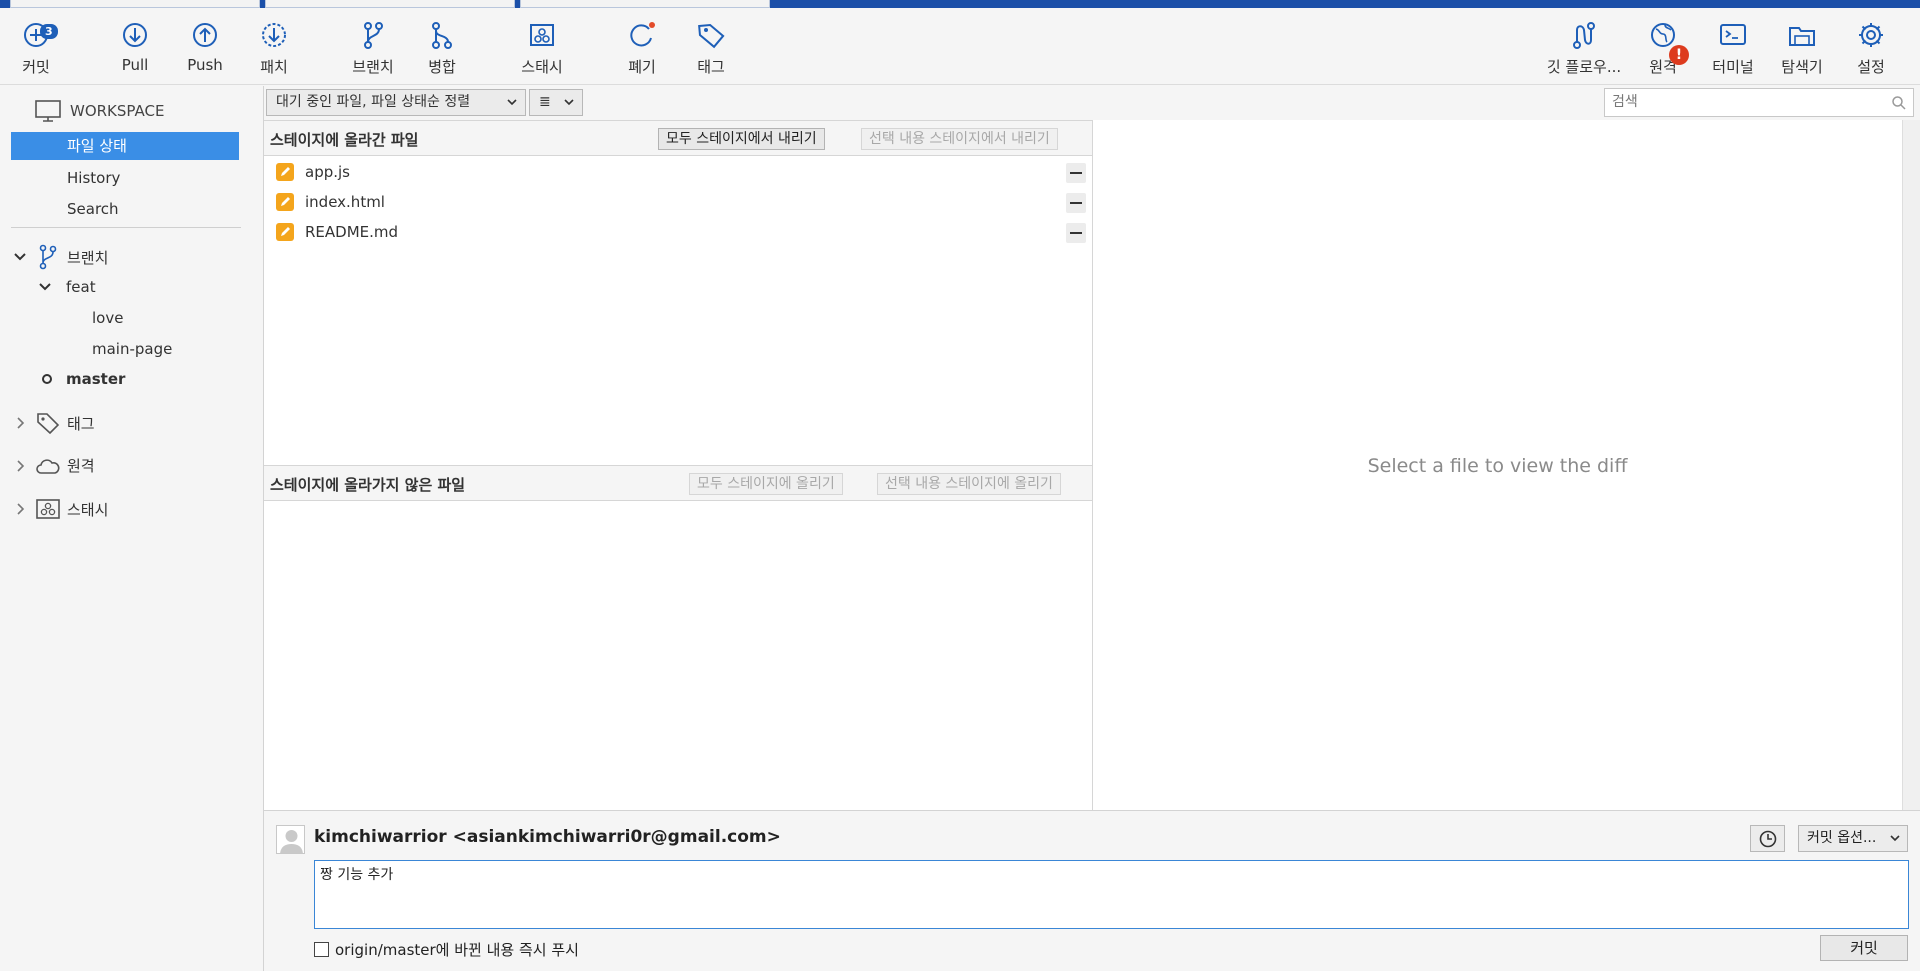 Image resolution: width=1920 pixels, height=971 pixels. What do you see at coordinates (48, 111) in the screenshot?
I see `monitor-icon` at bounding box center [48, 111].